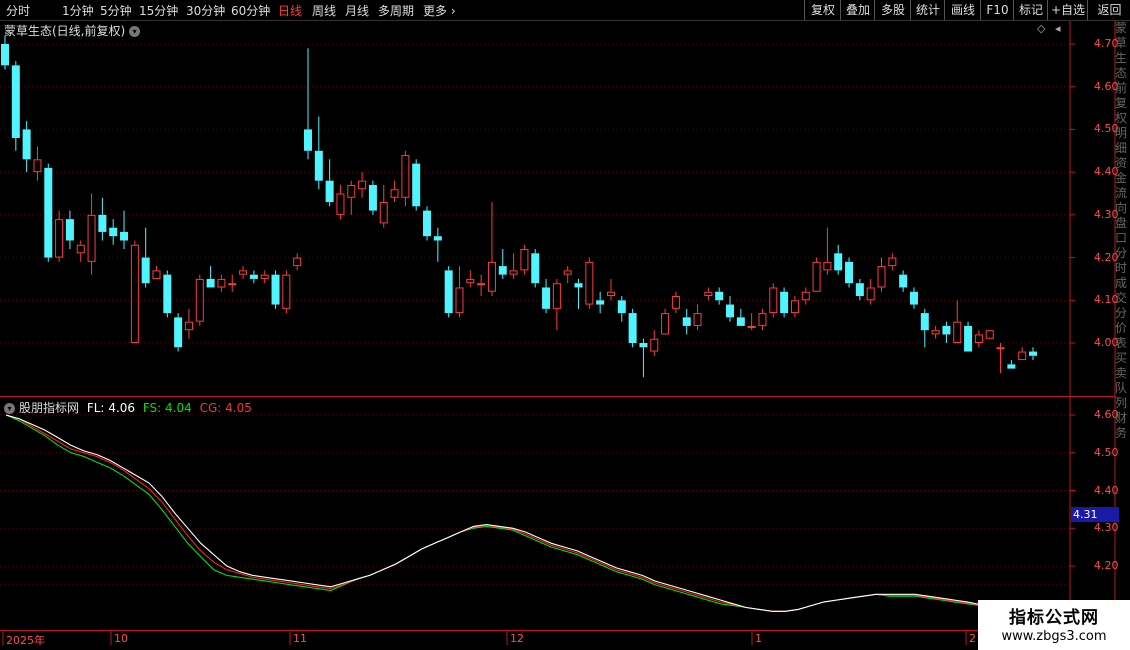 This screenshot has height=650, width=1130. Describe the element at coordinates (178, 408) in the screenshot. I see `fs-value: 4.04` at that location.